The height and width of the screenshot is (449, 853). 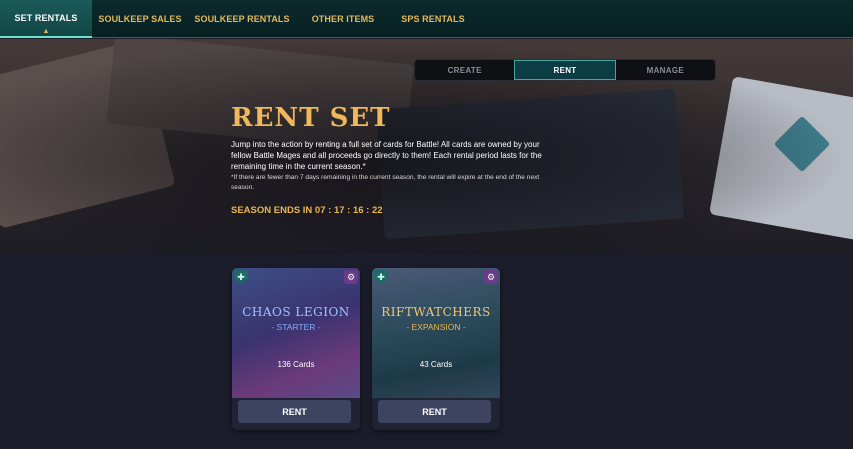 What do you see at coordinates (436, 312) in the screenshot?
I see `set-title: RIFTWATCHERS` at bounding box center [436, 312].